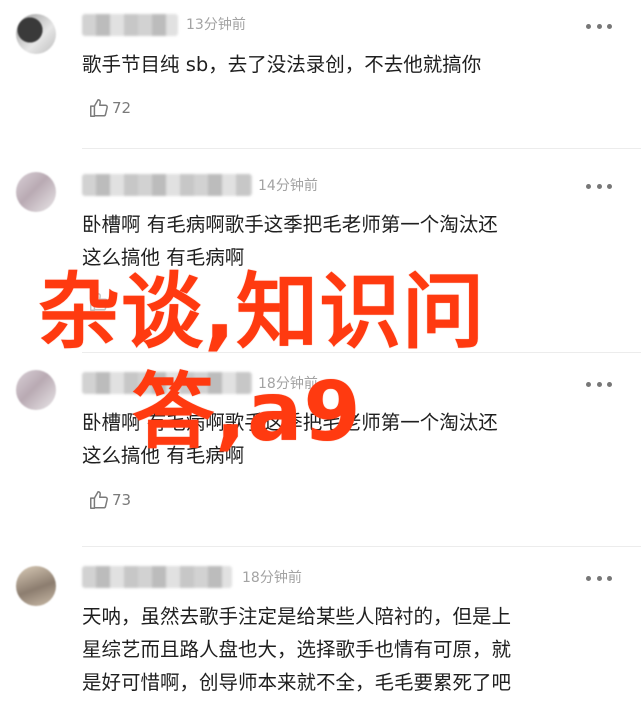  What do you see at coordinates (122, 500) in the screenshot?
I see `like-count: 73` at bounding box center [122, 500].